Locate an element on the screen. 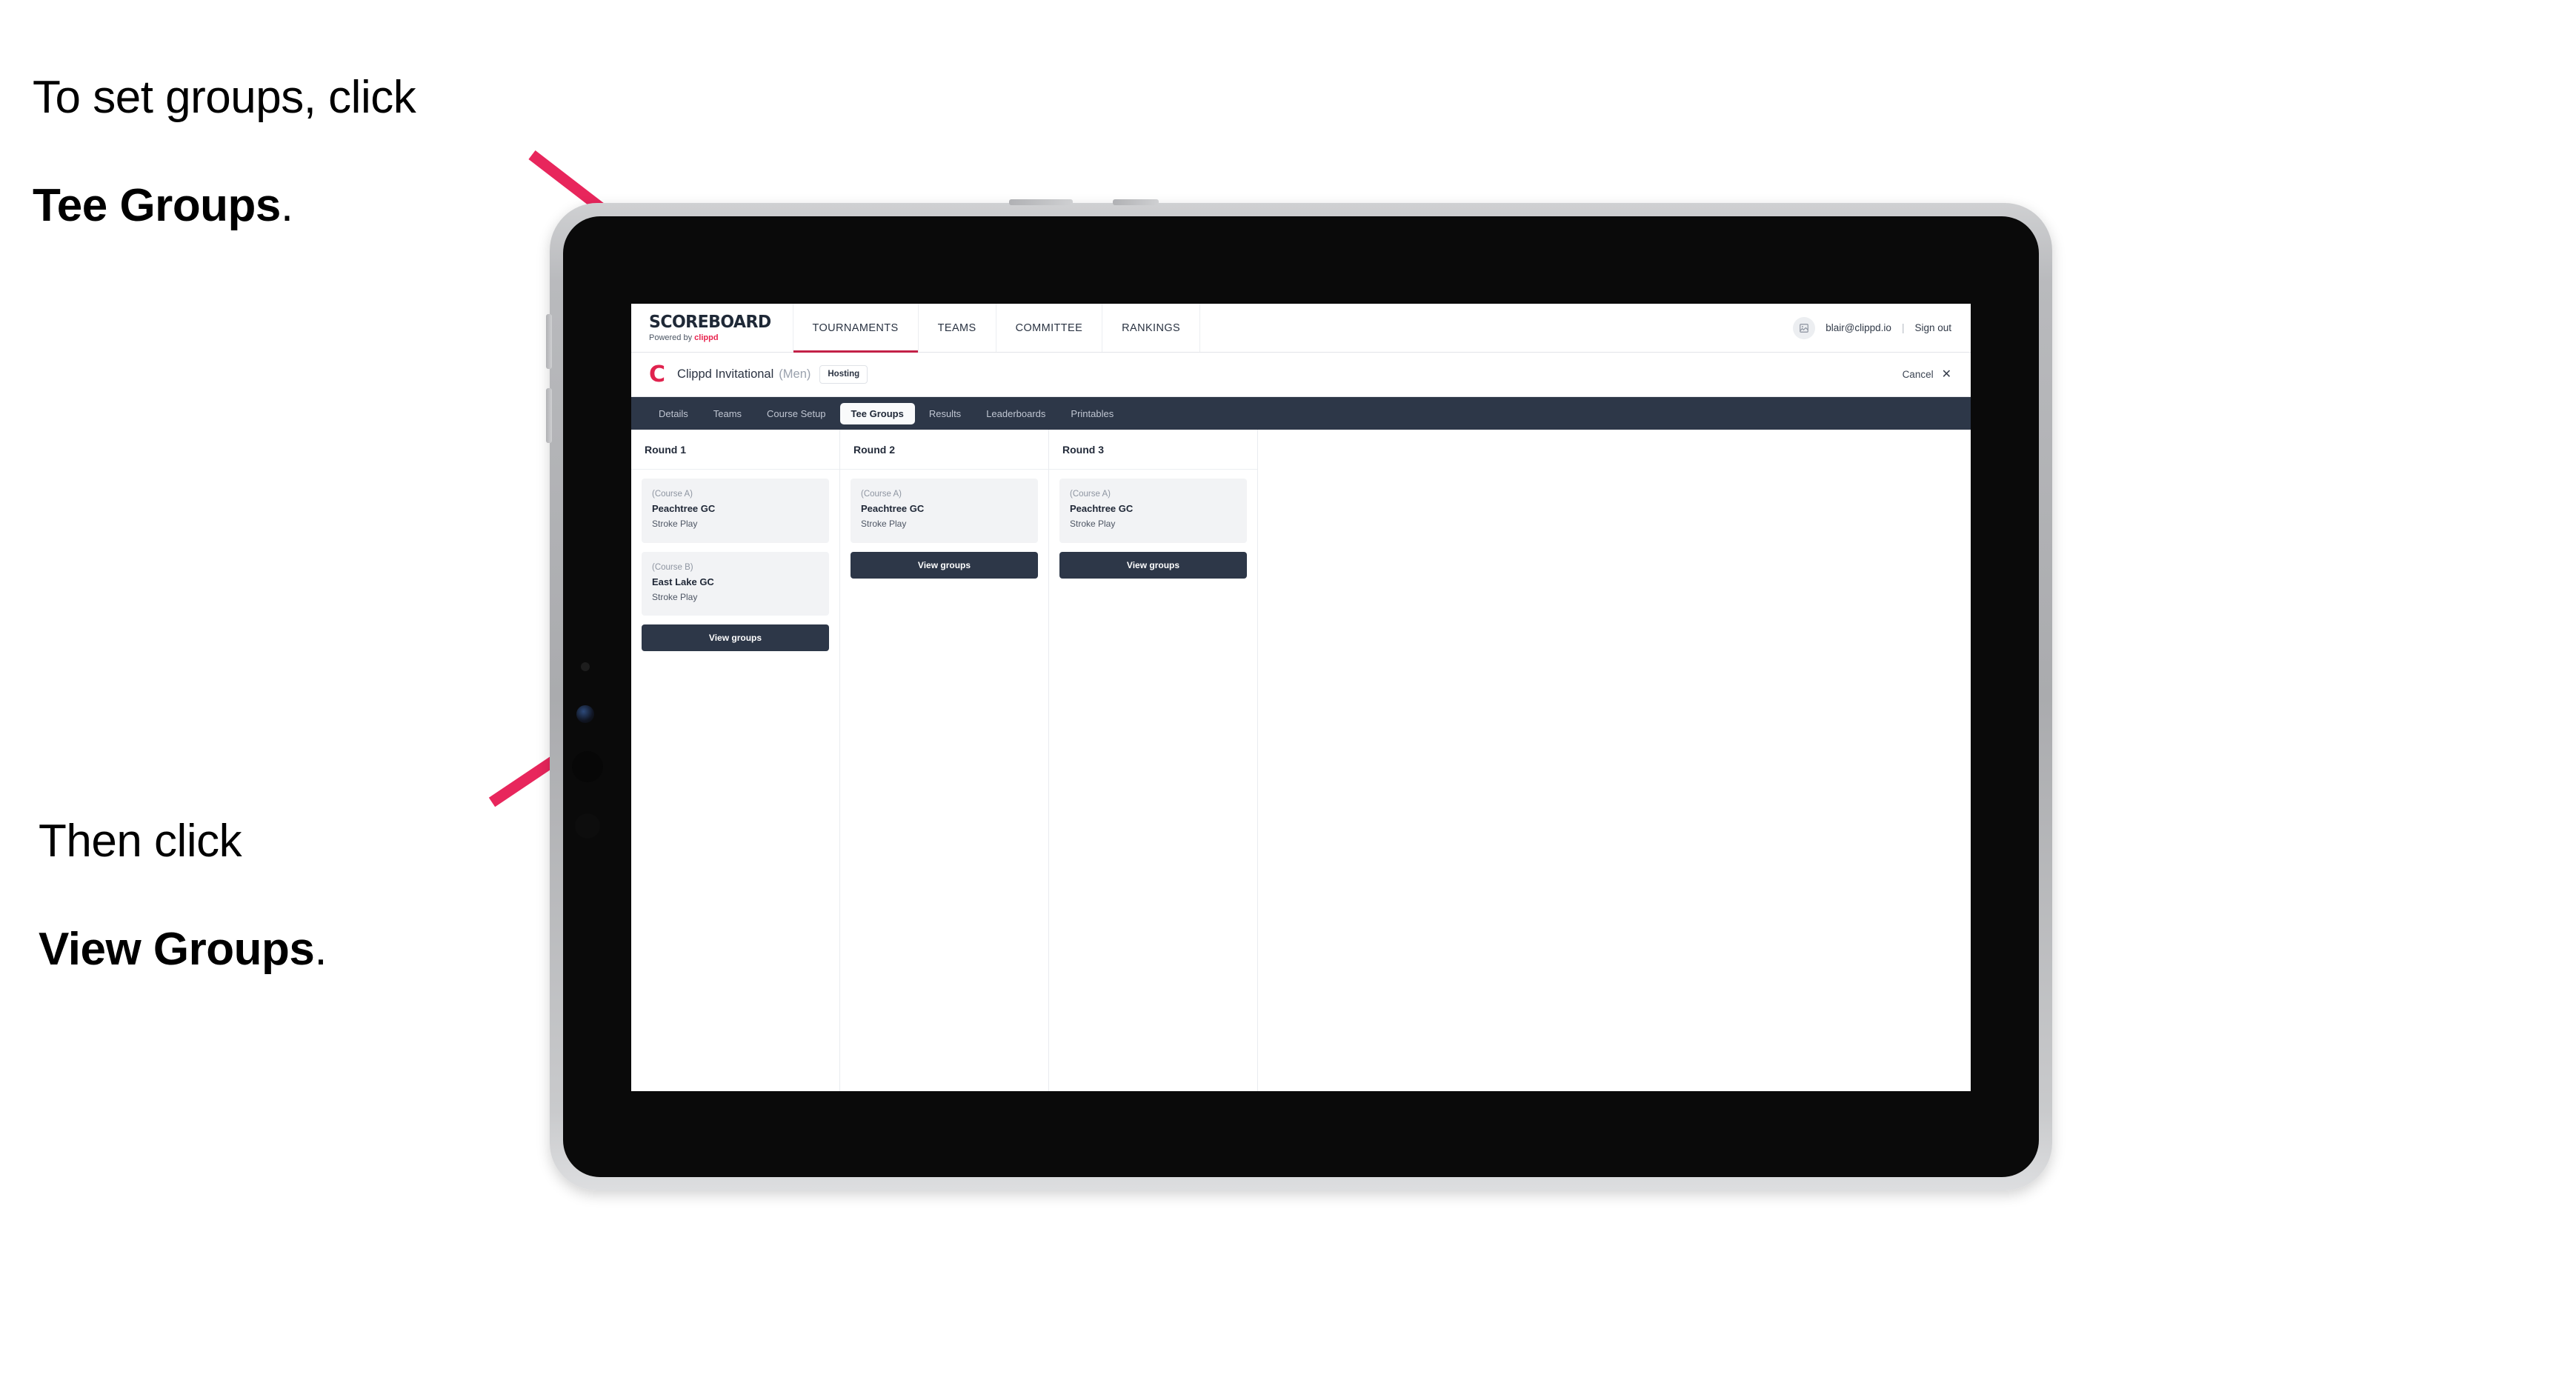  nav-item-rankings: RANKINGS is located at coordinates (1151, 328).